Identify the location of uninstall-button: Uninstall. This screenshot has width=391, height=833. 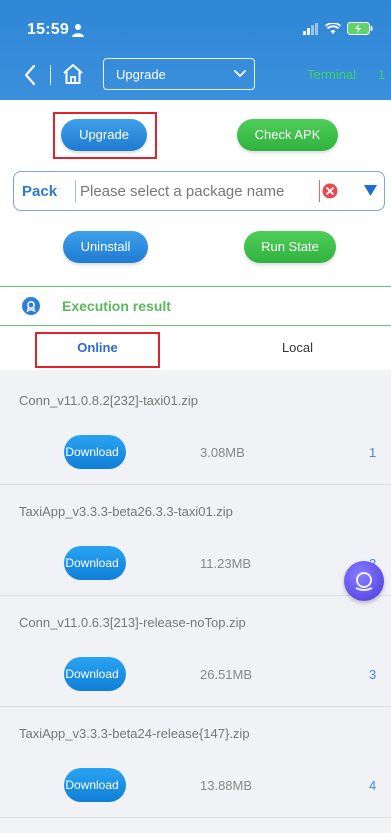
(105, 247).